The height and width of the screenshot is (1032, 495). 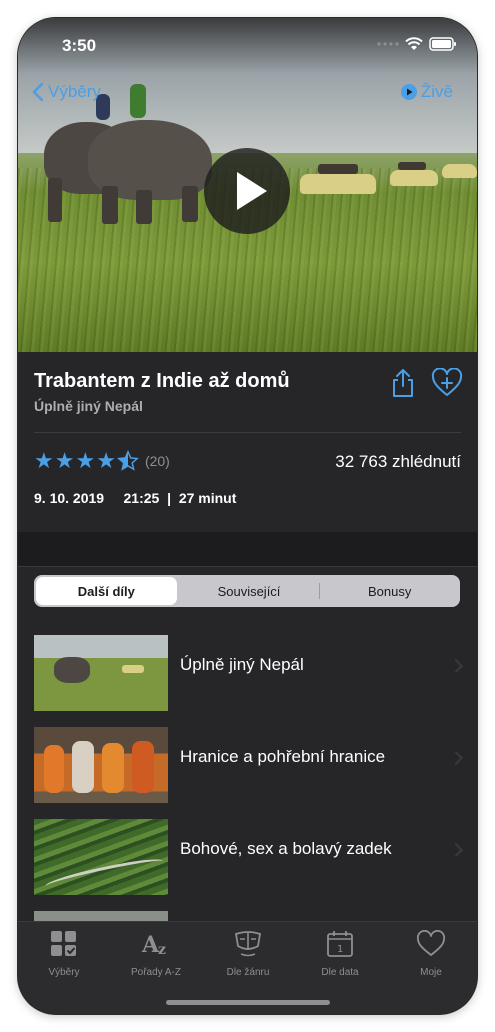 I want to click on episode-title: Trabantem z Indie až domů, so click(x=162, y=381).